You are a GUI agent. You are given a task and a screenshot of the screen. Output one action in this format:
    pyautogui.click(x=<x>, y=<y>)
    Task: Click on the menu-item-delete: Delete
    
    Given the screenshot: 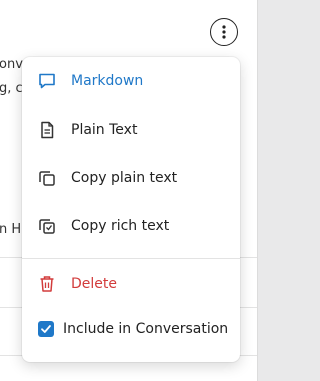 What is the action you would take?
    pyautogui.click(x=131, y=284)
    